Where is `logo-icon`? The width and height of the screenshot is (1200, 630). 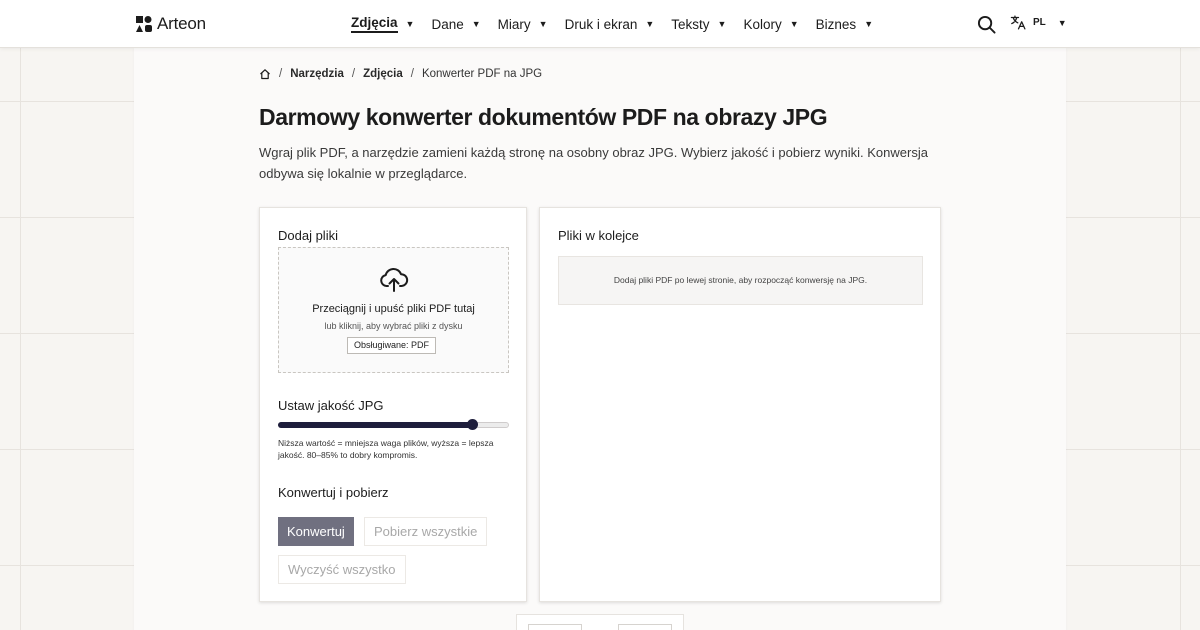
logo-icon is located at coordinates (144, 24).